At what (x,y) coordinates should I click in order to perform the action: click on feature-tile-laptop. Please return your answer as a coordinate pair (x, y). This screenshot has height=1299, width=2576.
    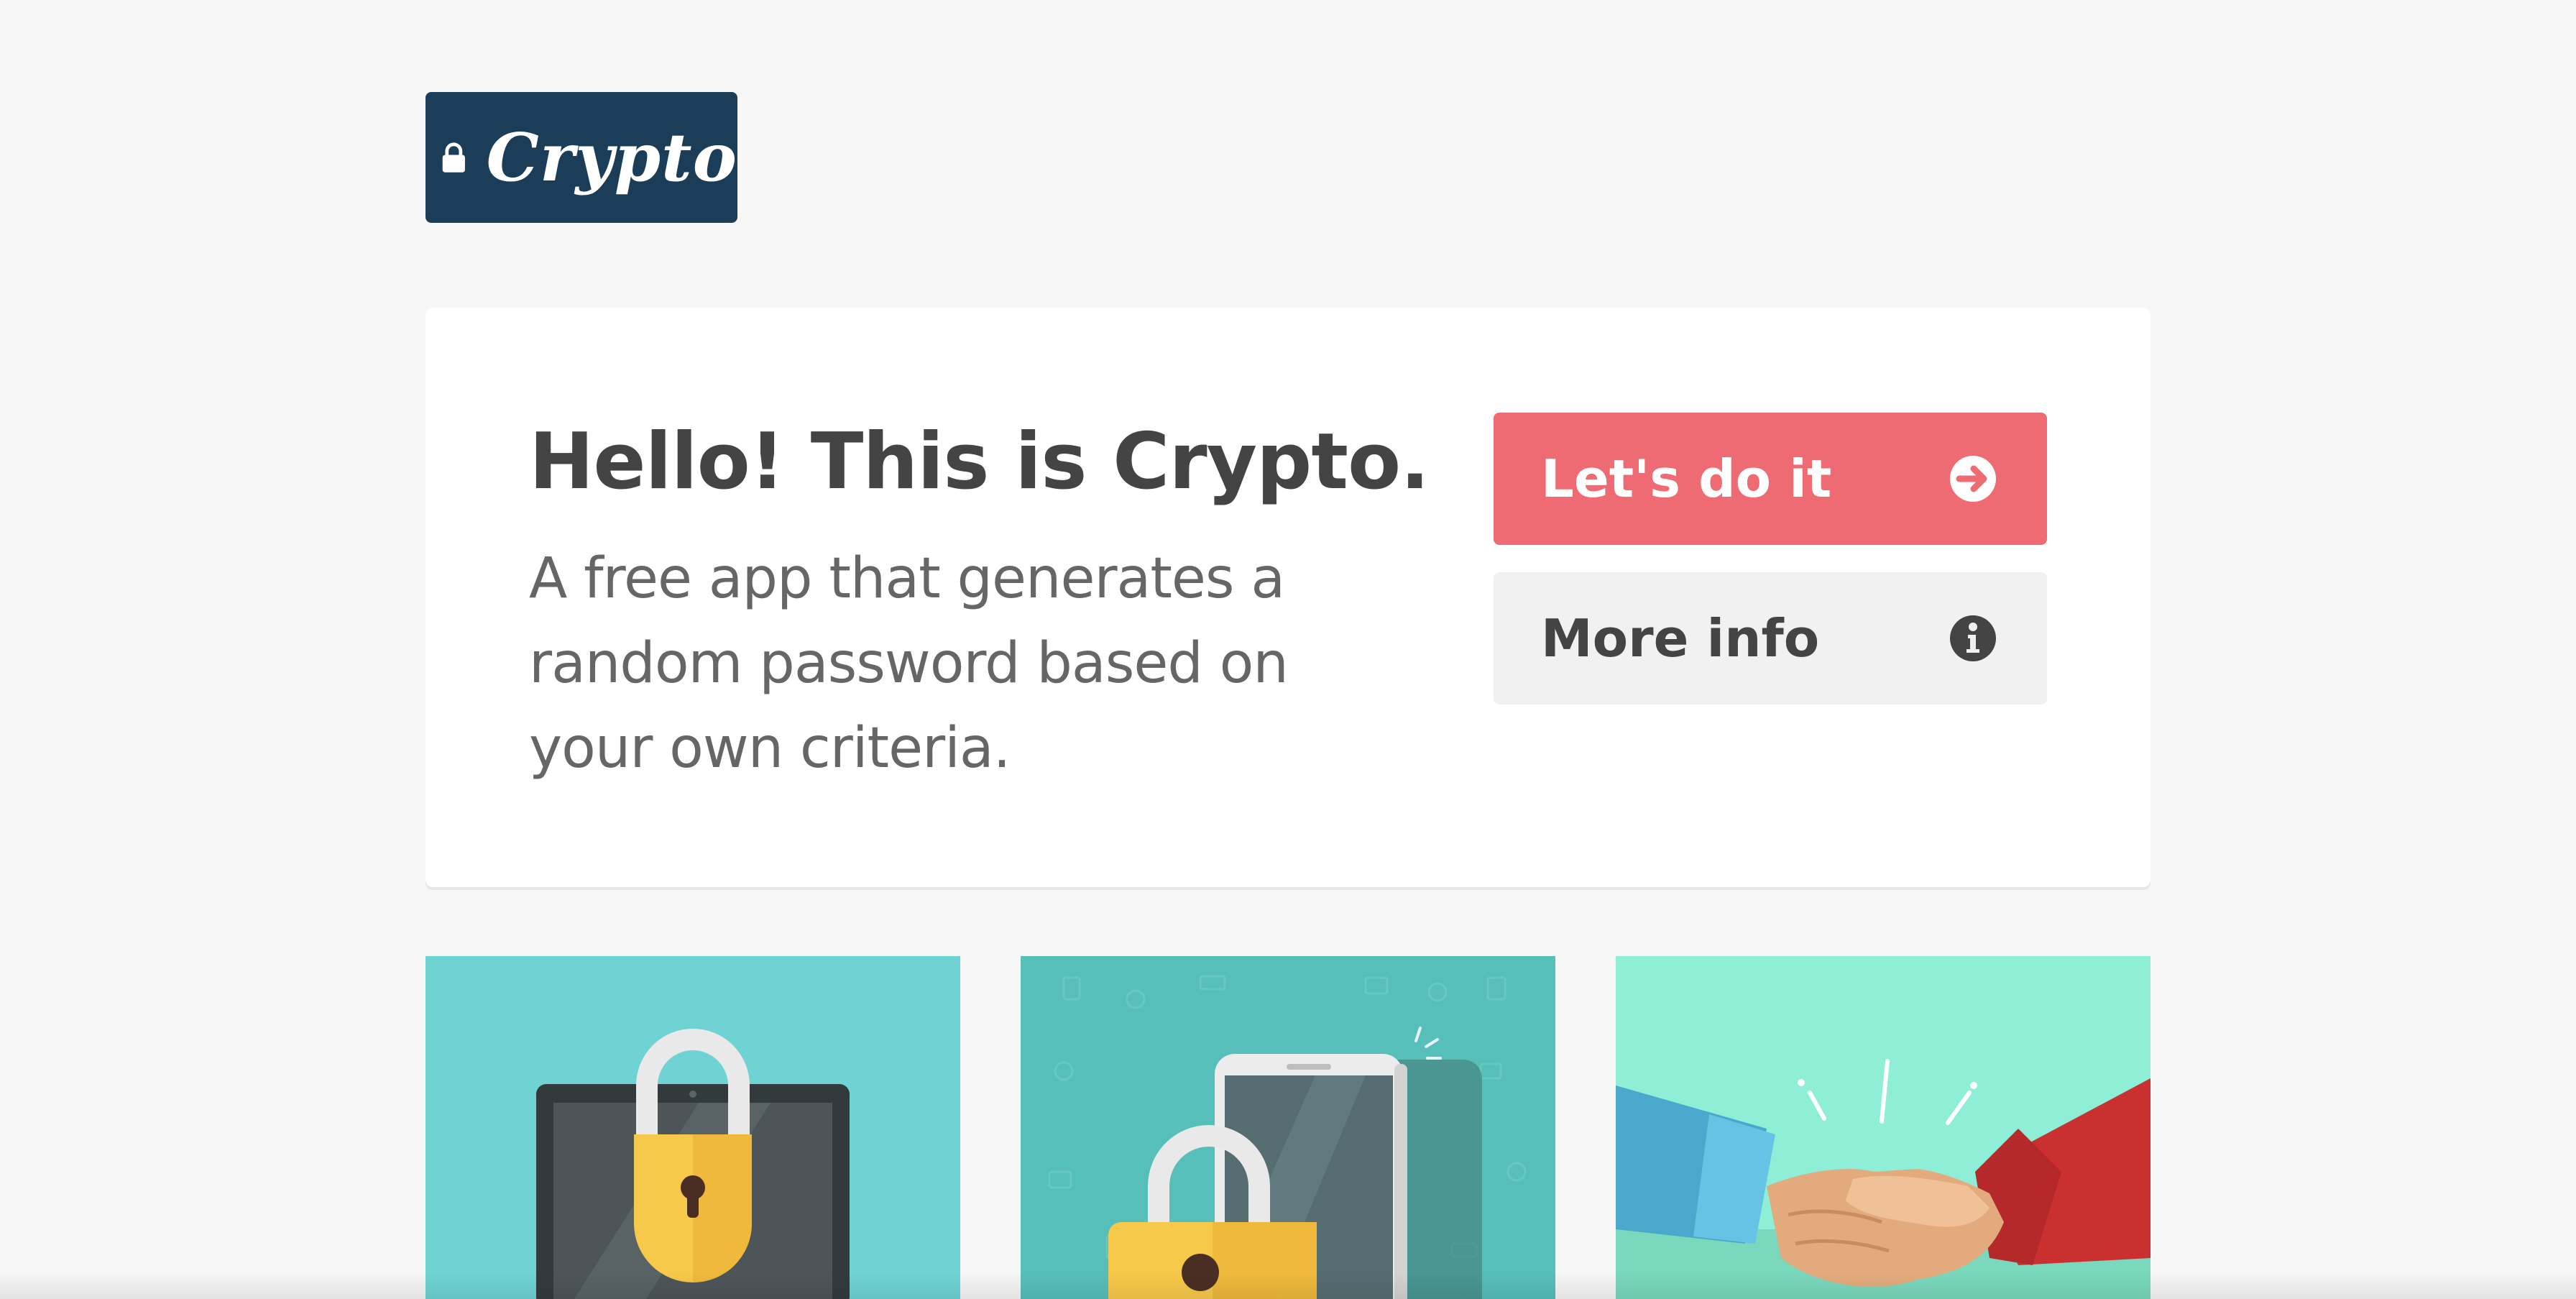
    Looking at the image, I should click on (693, 1127).